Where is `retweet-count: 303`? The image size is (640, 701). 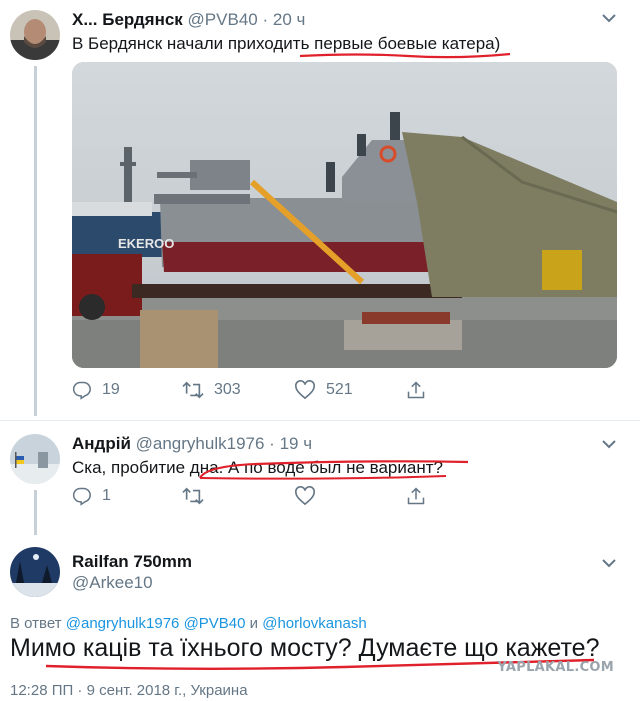
retweet-count: 303 is located at coordinates (227, 389).